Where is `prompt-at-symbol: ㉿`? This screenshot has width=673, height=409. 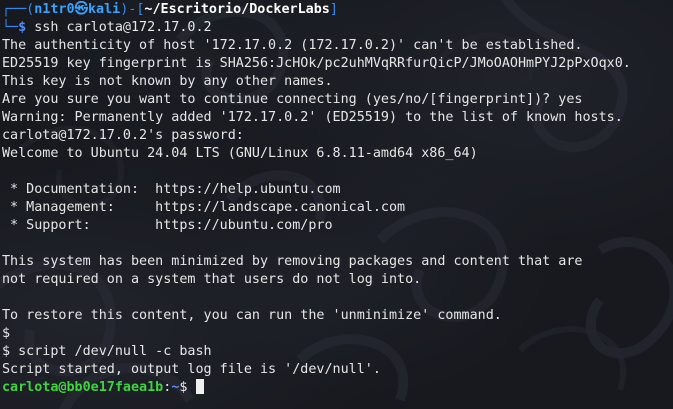 prompt-at-symbol: ㉿ is located at coordinates (81, 9).